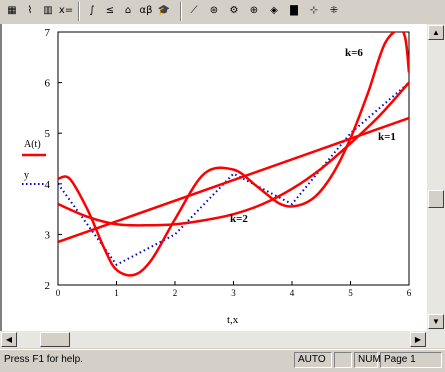 The width and height of the screenshot is (445, 372). What do you see at coordinates (48, 185) in the screenshot?
I see `y-tick-label: 4` at bounding box center [48, 185].